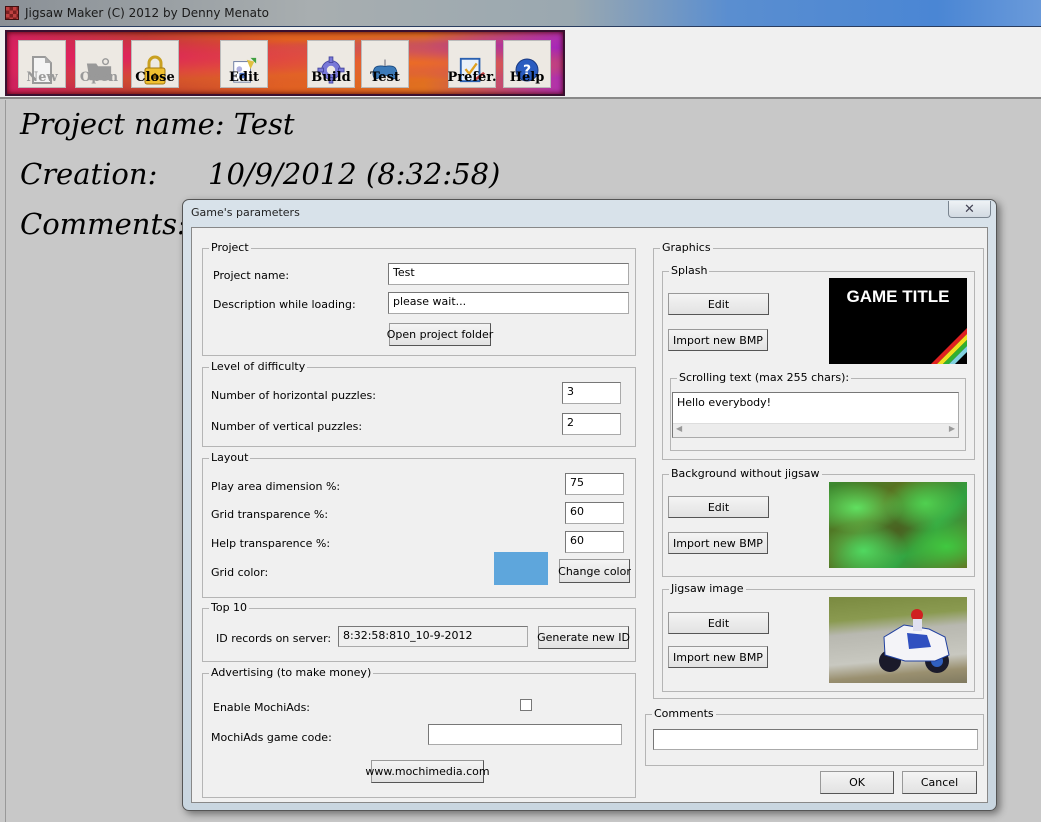 The width and height of the screenshot is (1041, 822). I want to click on mochiads-code-input, so click(525, 734).